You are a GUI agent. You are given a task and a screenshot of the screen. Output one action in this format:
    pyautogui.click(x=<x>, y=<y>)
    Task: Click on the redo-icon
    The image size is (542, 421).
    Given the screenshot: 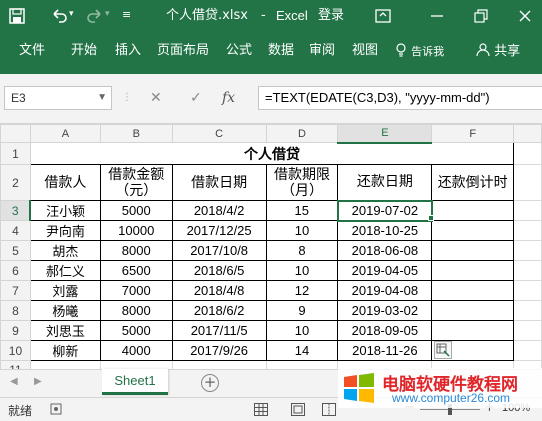 What is the action you would take?
    pyautogui.click(x=95, y=16)
    